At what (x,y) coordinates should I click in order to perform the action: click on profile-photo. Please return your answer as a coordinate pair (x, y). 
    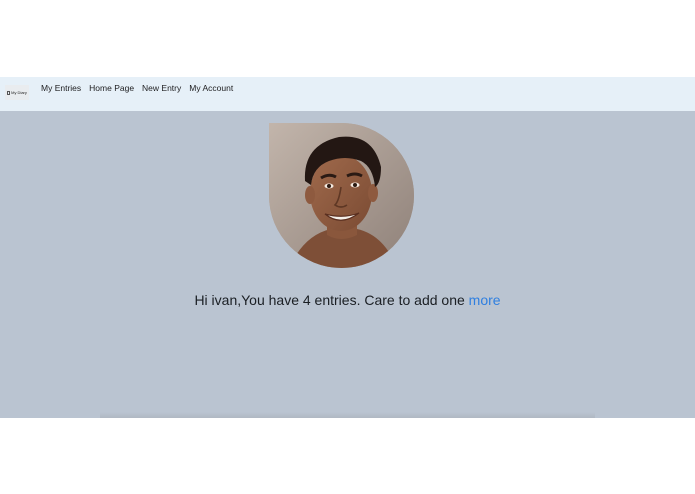
    Looking at the image, I should click on (341, 195).